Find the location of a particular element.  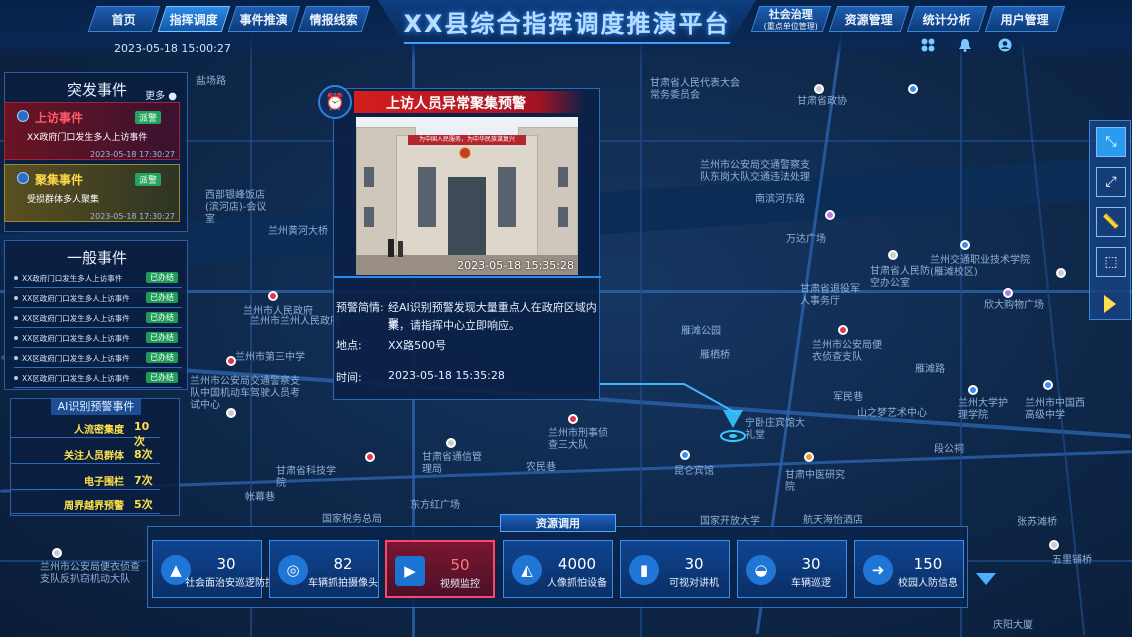

map-label: 甘肃省科技学院 is located at coordinates (306, 477).